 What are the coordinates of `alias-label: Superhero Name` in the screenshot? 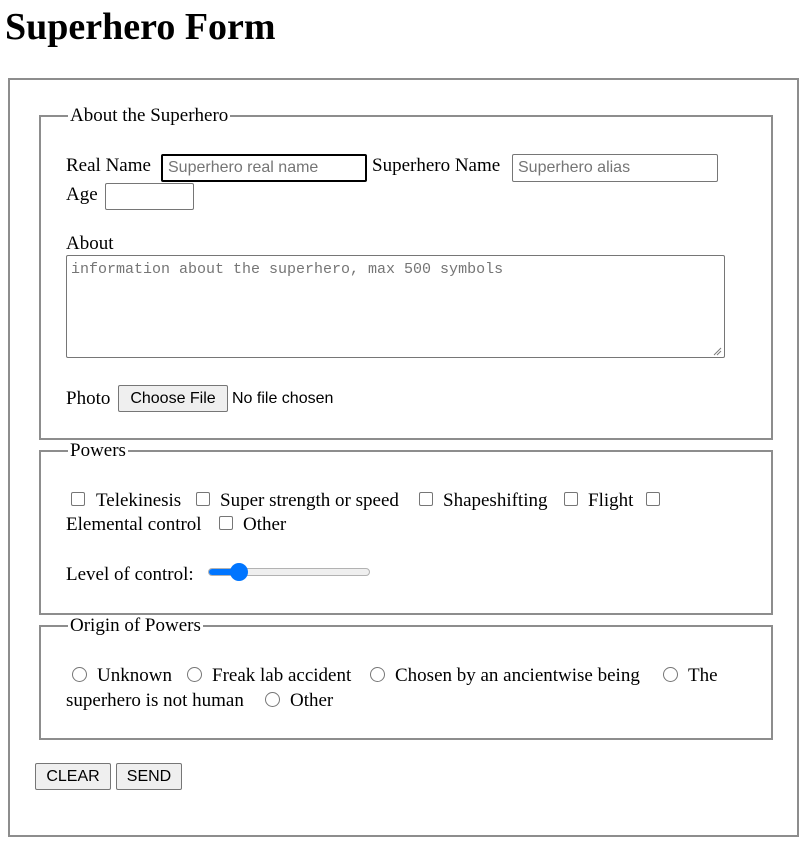 It's located at (436, 165).